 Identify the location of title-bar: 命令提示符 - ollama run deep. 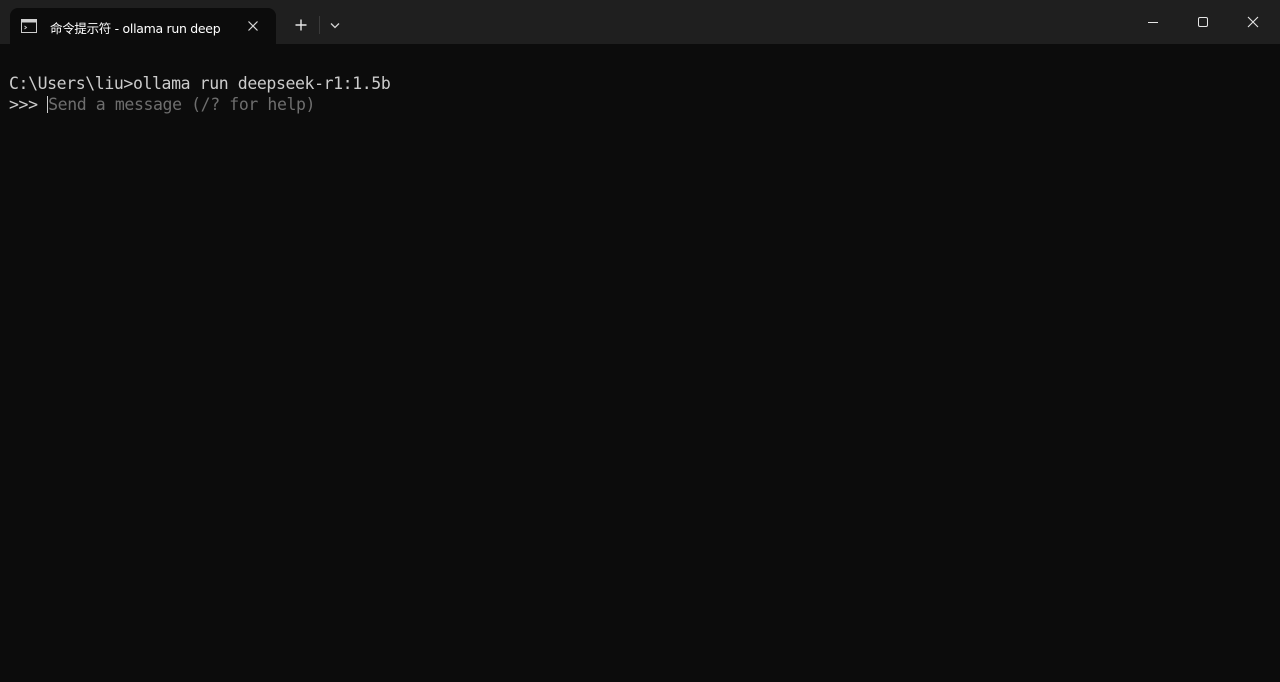
(640, 22).